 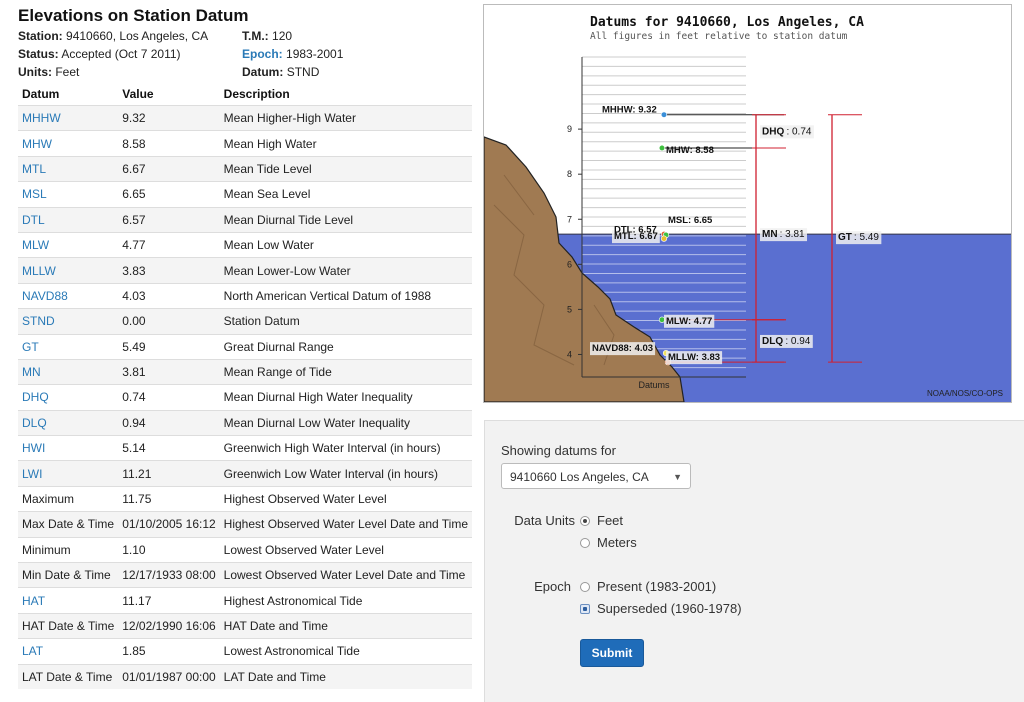 What do you see at coordinates (68, 295) in the screenshot?
I see `datum-name-cell: NAVD88` at bounding box center [68, 295].